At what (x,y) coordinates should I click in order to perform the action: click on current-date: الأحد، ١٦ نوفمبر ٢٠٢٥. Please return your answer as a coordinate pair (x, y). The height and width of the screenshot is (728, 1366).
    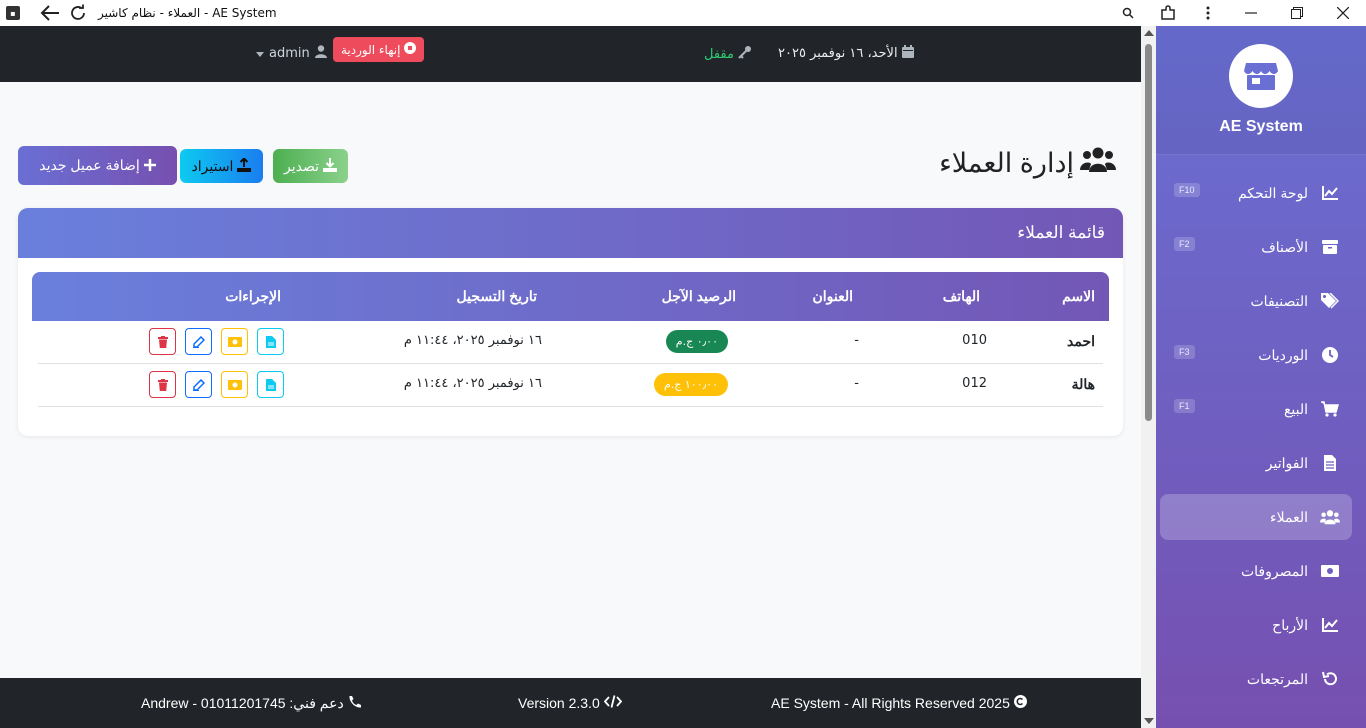
    Looking at the image, I should click on (846, 53).